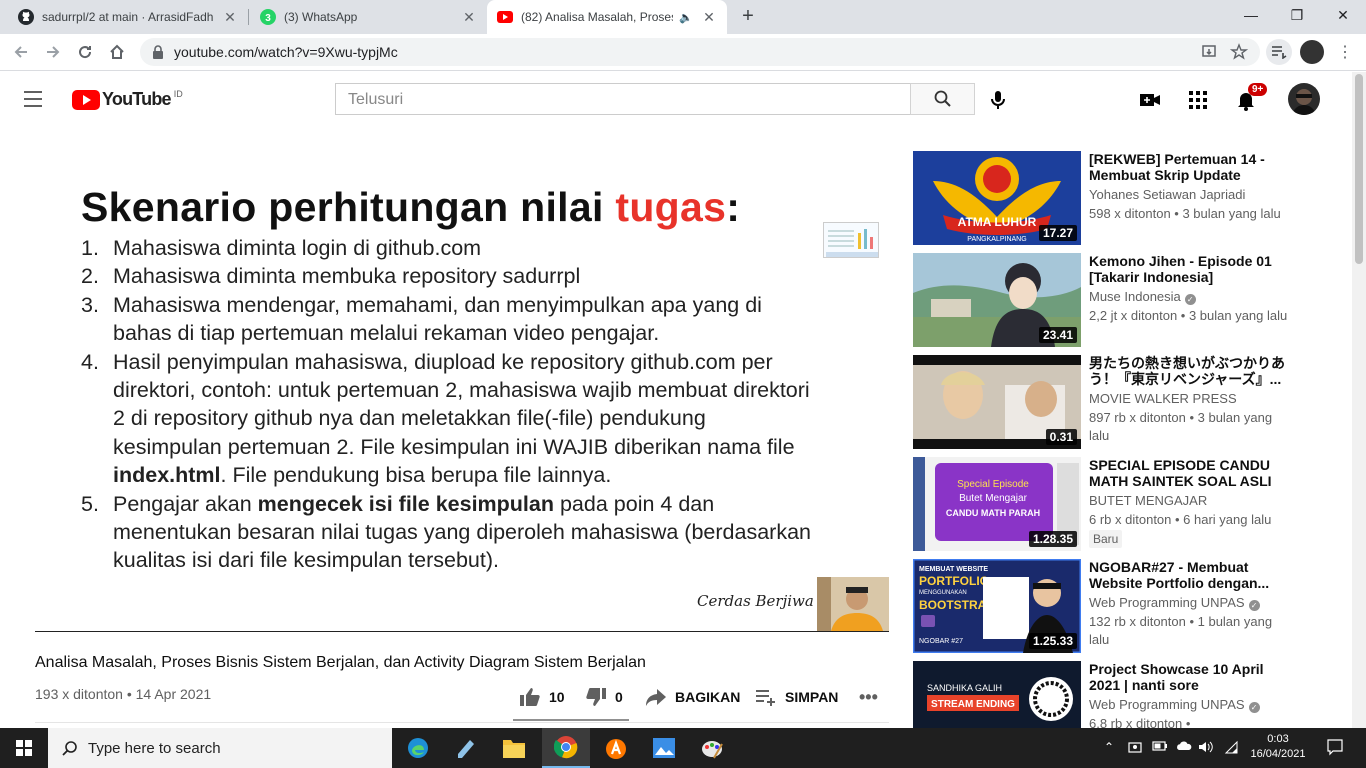  What do you see at coordinates (418, 748) in the screenshot?
I see `edge-icon` at bounding box center [418, 748].